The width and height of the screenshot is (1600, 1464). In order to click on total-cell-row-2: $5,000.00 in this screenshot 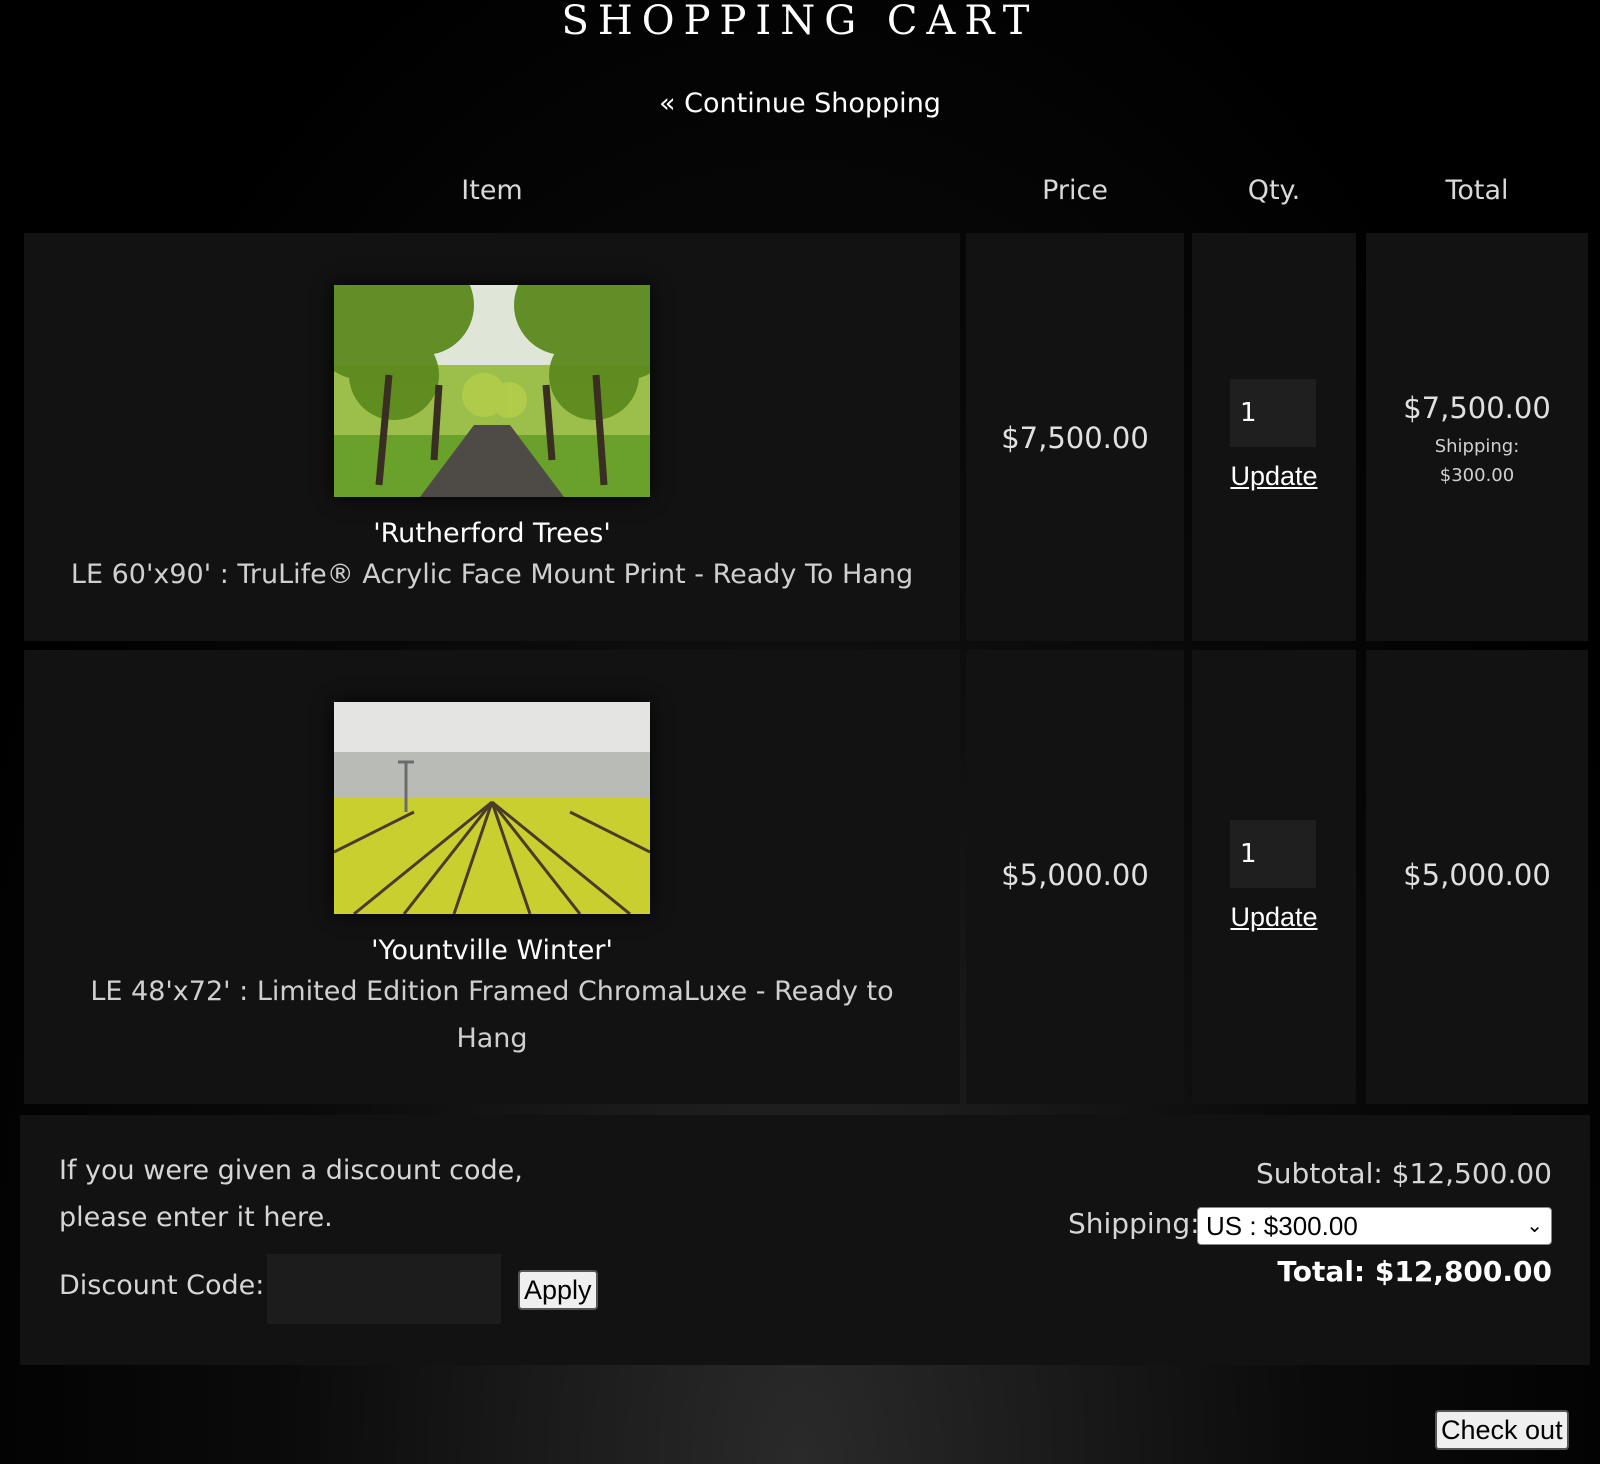, I will do `click(1477, 877)`.